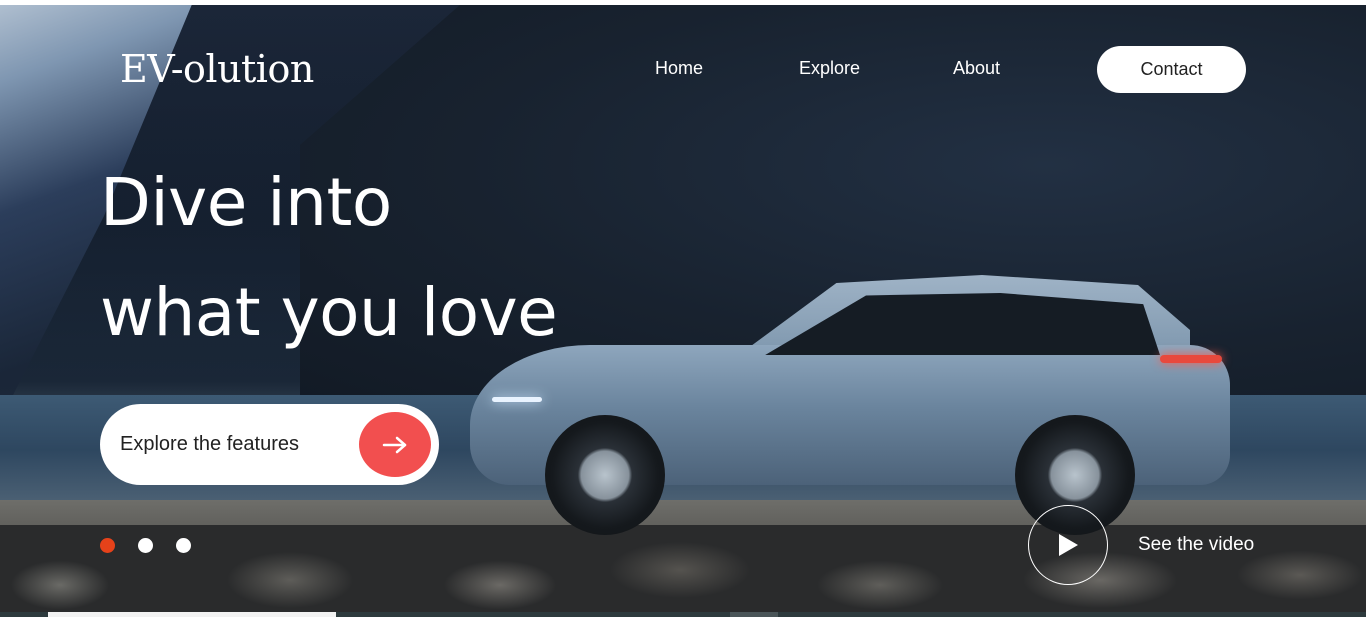 This screenshot has height=617, width=1366. I want to click on scrollbar-marker, so click(754, 614).